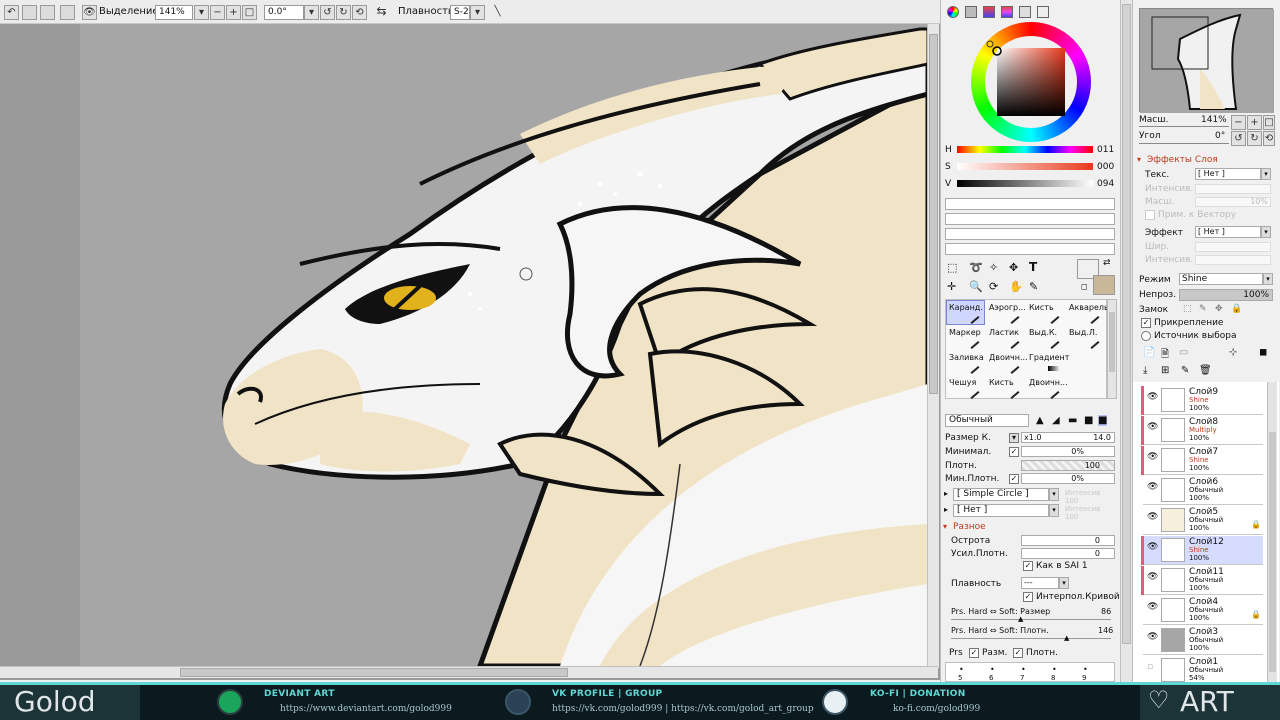 This screenshot has height=720, width=1280. What do you see at coordinates (1126, 324) in the screenshot?
I see `tool-panel-scroll-thumb` at bounding box center [1126, 324].